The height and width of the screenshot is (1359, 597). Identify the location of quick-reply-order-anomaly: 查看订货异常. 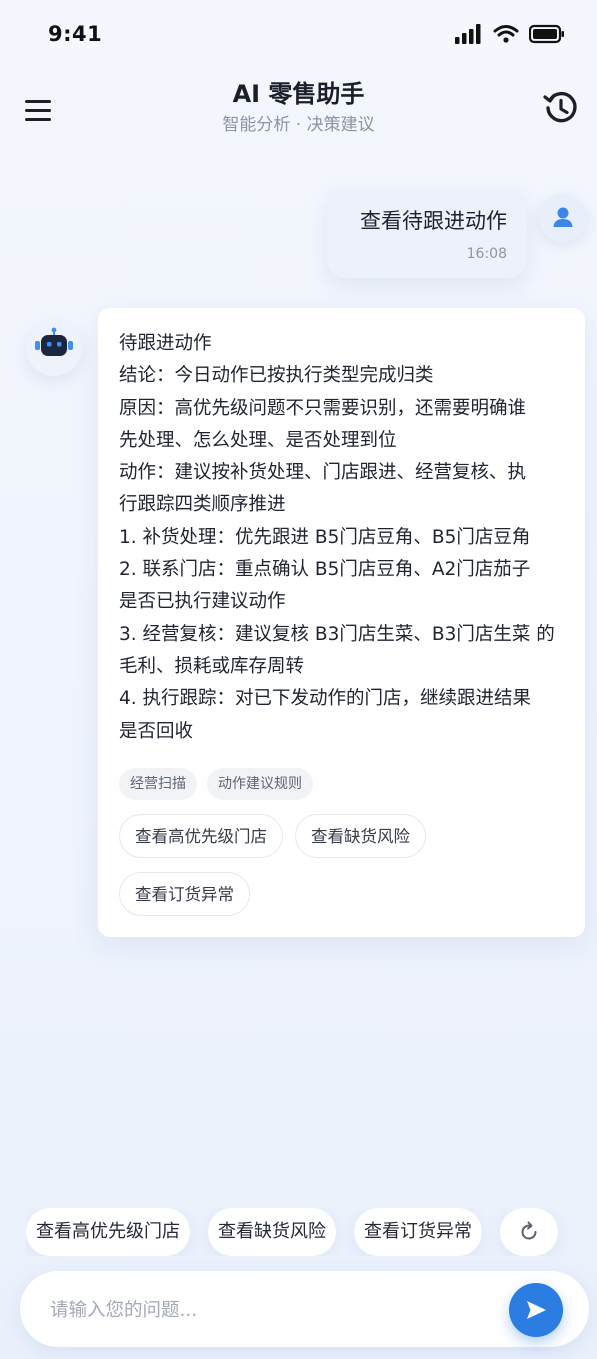
(418, 1232).